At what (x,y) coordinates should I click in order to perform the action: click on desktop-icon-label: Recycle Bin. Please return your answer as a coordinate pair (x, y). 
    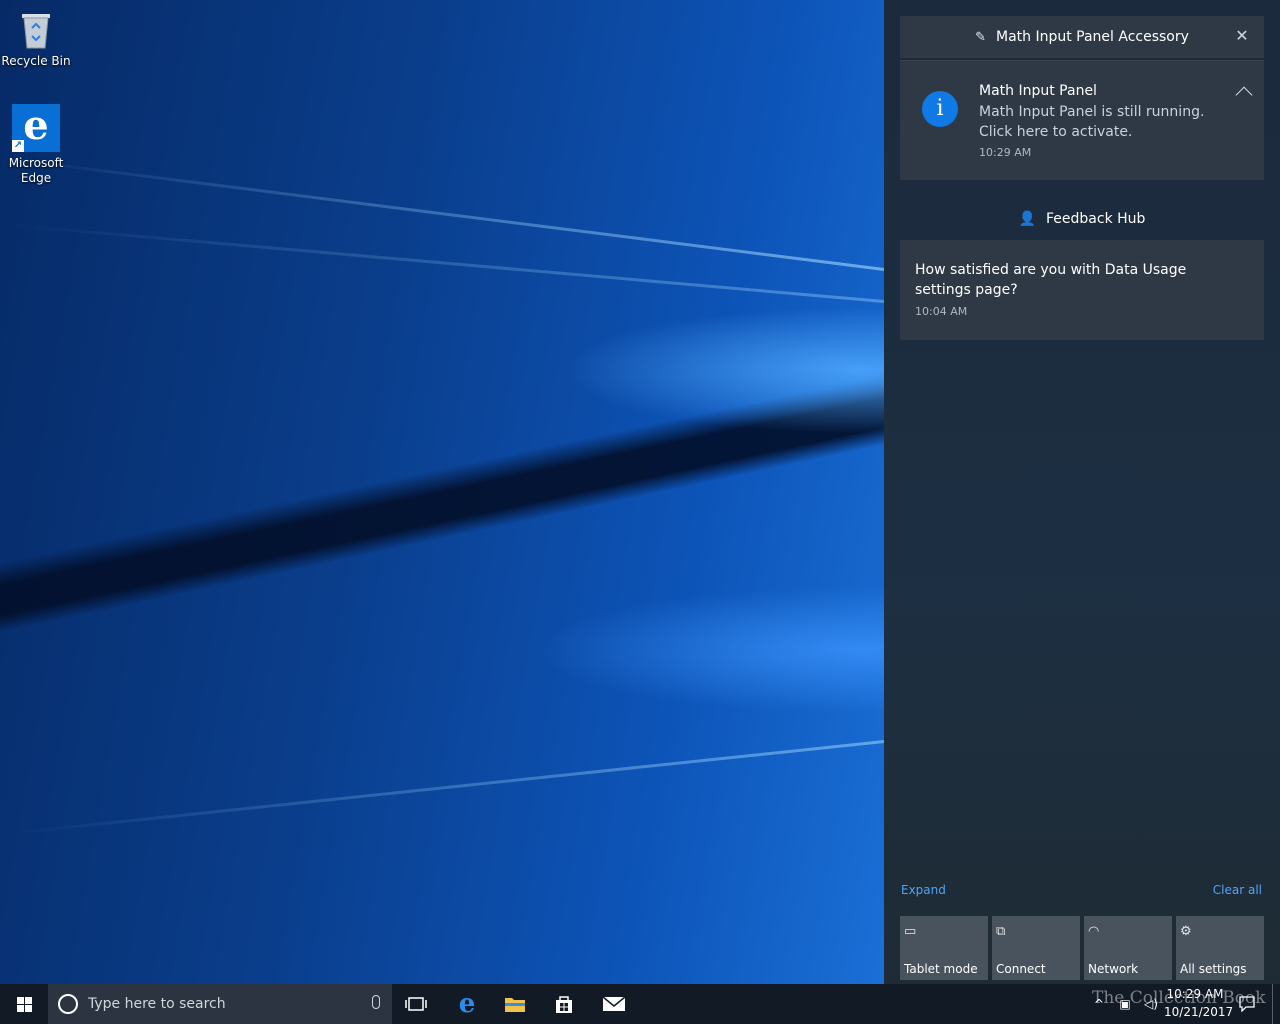
    Looking at the image, I should click on (36, 61).